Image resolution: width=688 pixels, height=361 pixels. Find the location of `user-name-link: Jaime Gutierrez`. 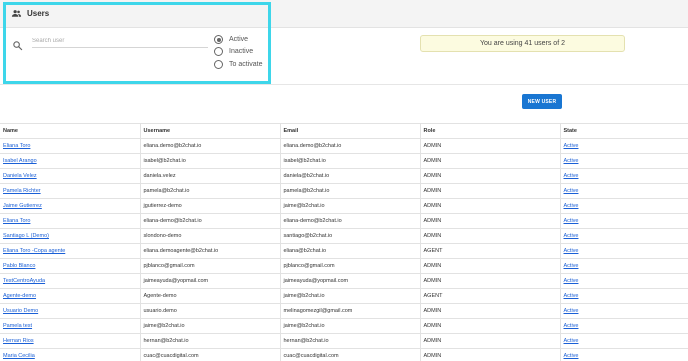

user-name-link: Jaime Gutierrez is located at coordinates (22, 206).